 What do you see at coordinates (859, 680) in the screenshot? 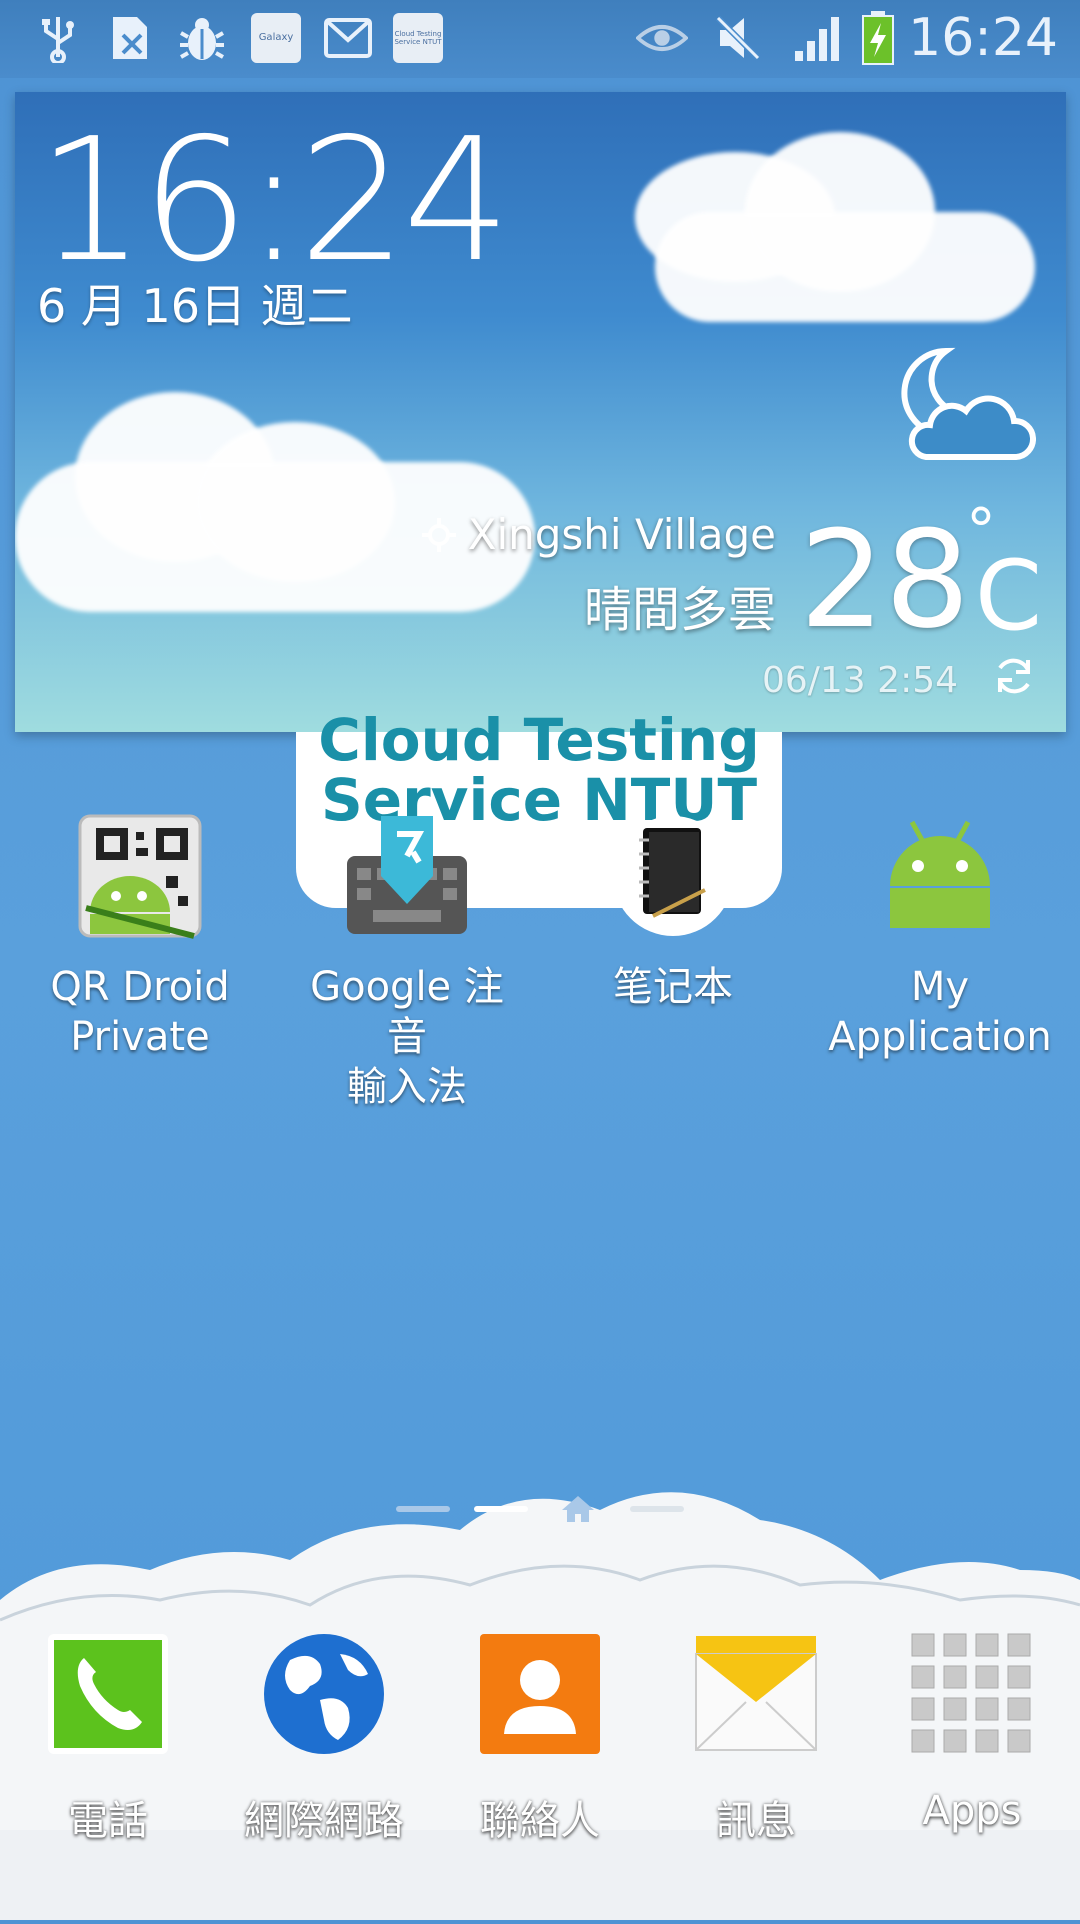
I see `weather-updated-time: 06/13 2:54` at bounding box center [859, 680].